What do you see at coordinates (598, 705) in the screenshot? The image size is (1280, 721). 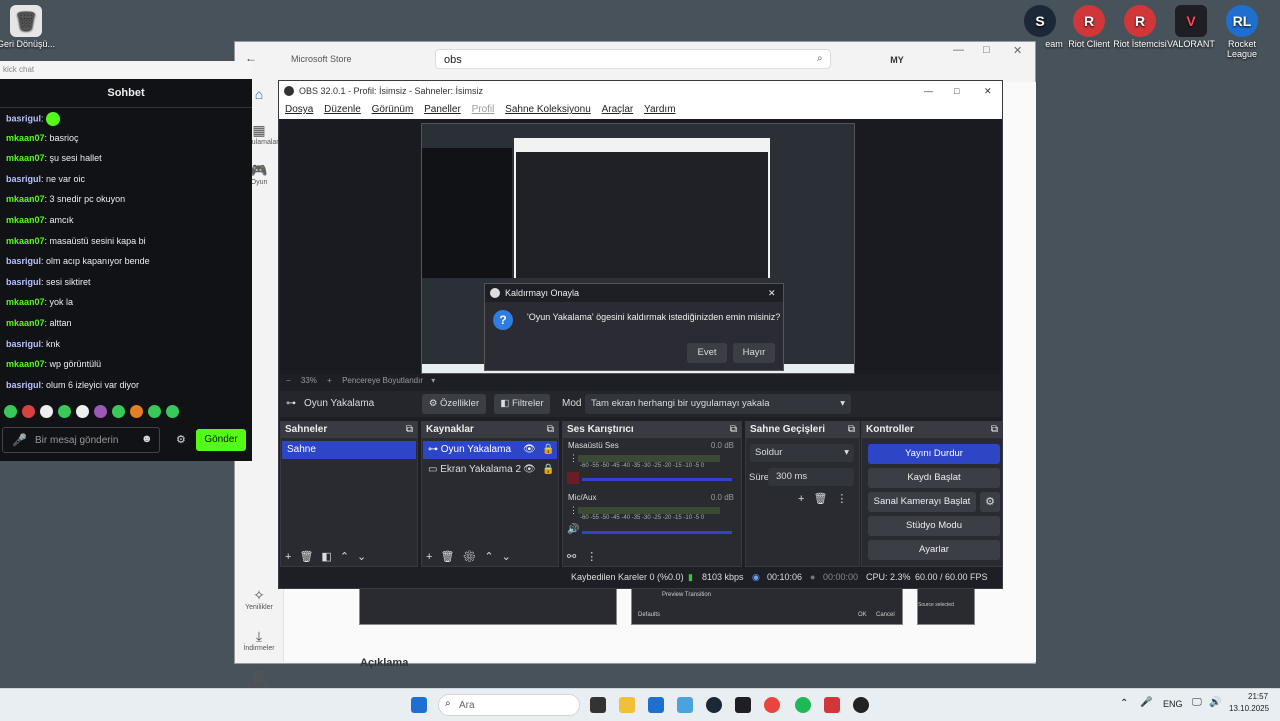 I see `task-view-icon` at bounding box center [598, 705].